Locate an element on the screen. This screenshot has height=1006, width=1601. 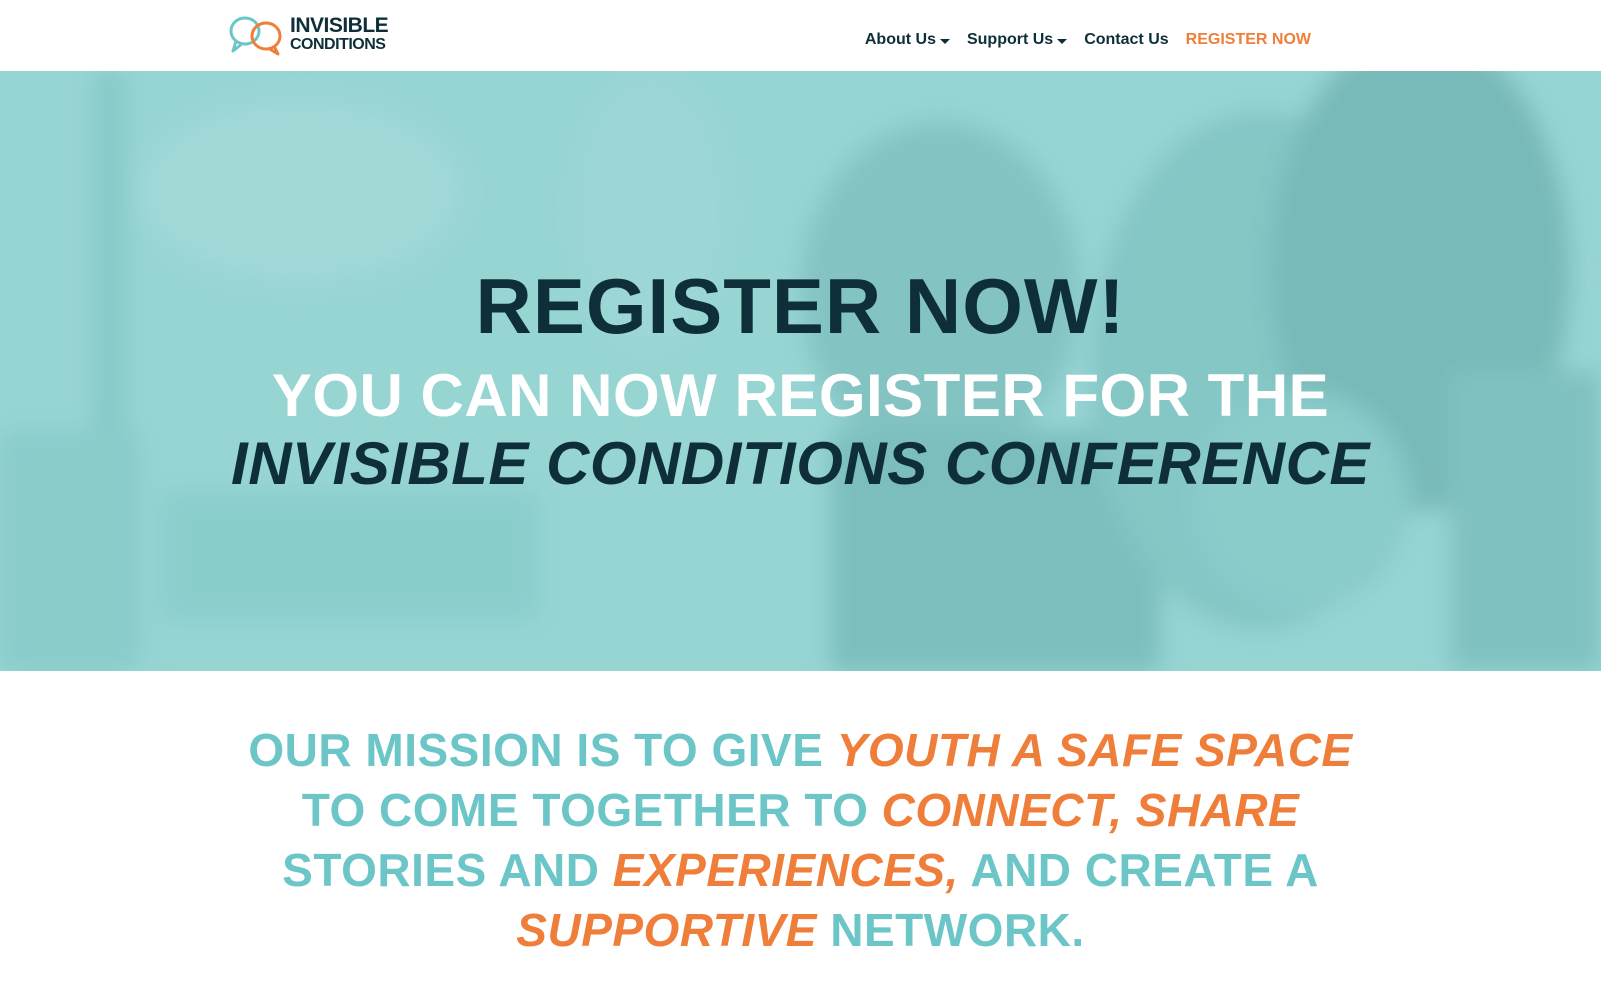
mission-line-4: SUPPORTIVE NETWORK. is located at coordinates (800, 930).